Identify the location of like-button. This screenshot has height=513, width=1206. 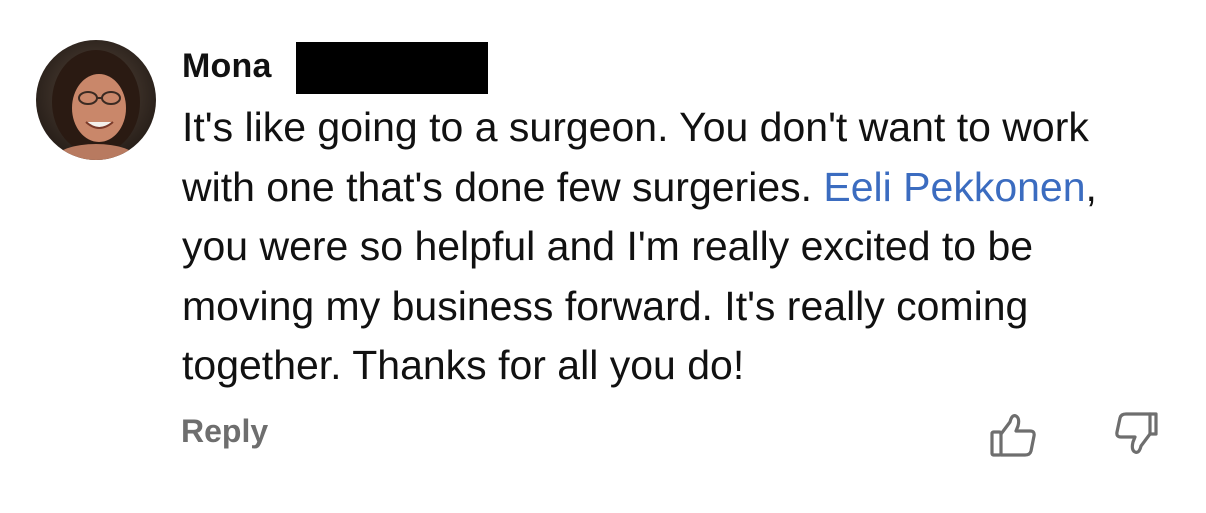
(1013, 435).